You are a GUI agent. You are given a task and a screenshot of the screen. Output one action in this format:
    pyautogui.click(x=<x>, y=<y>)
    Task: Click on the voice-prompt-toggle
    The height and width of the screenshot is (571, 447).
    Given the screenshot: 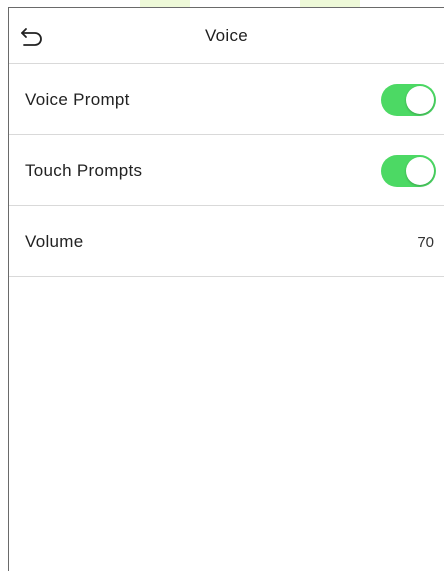 What is the action you would take?
    pyautogui.click(x=408, y=100)
    